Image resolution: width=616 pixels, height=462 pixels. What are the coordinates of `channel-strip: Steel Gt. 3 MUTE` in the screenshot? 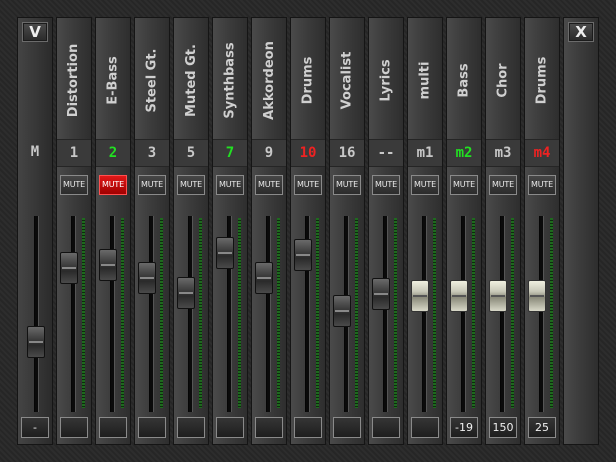 It's located at (152, 231).